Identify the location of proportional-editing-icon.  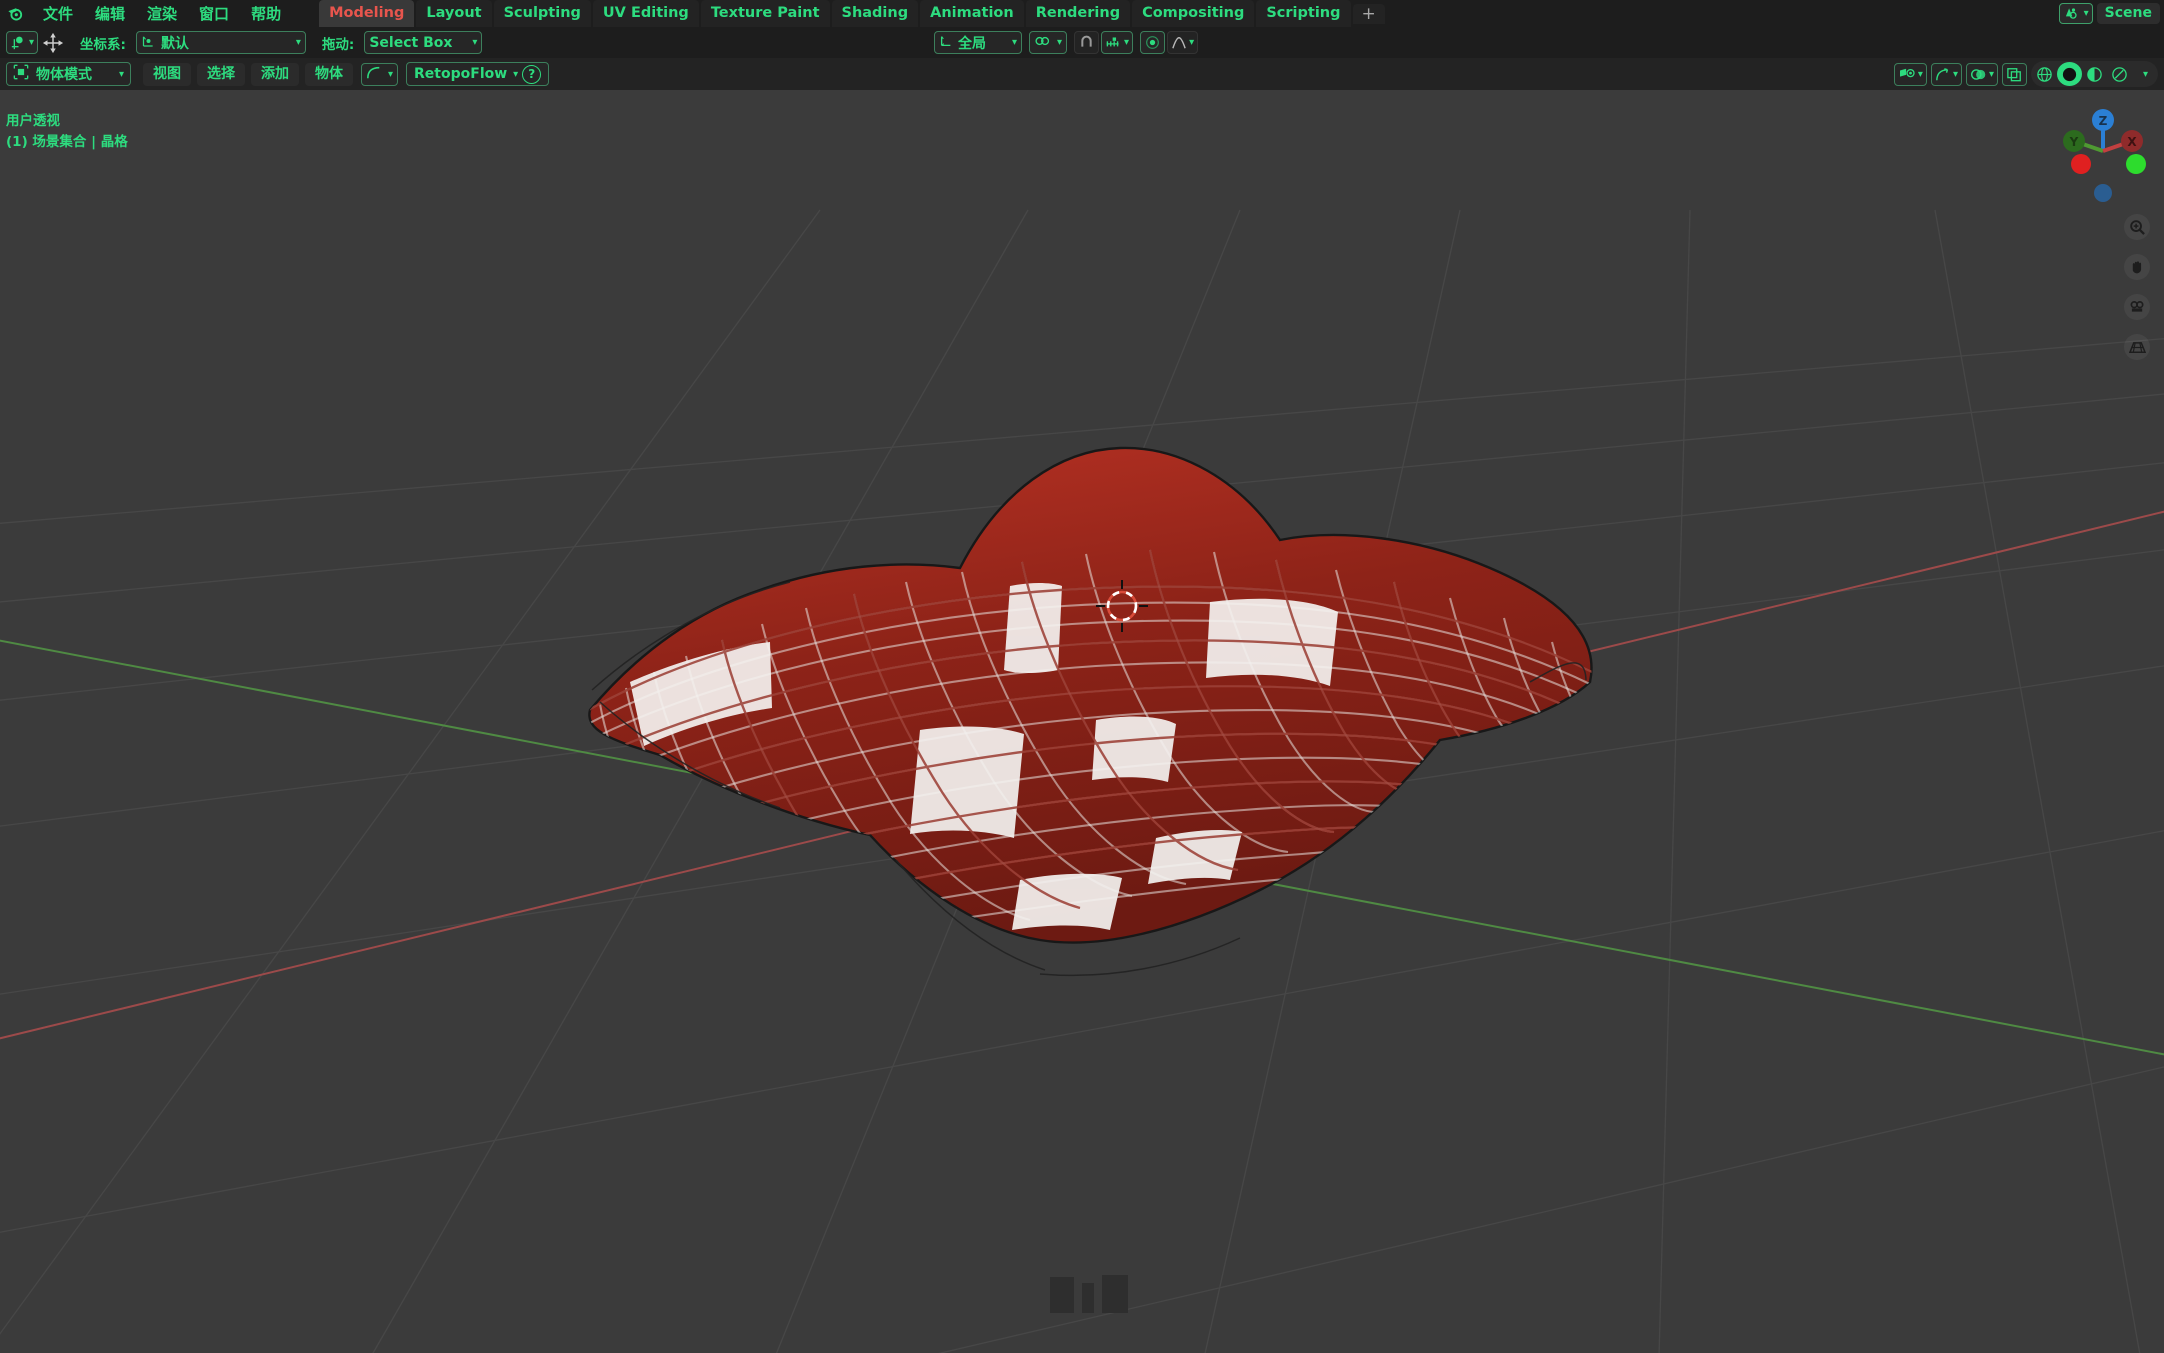
(1153, 42).